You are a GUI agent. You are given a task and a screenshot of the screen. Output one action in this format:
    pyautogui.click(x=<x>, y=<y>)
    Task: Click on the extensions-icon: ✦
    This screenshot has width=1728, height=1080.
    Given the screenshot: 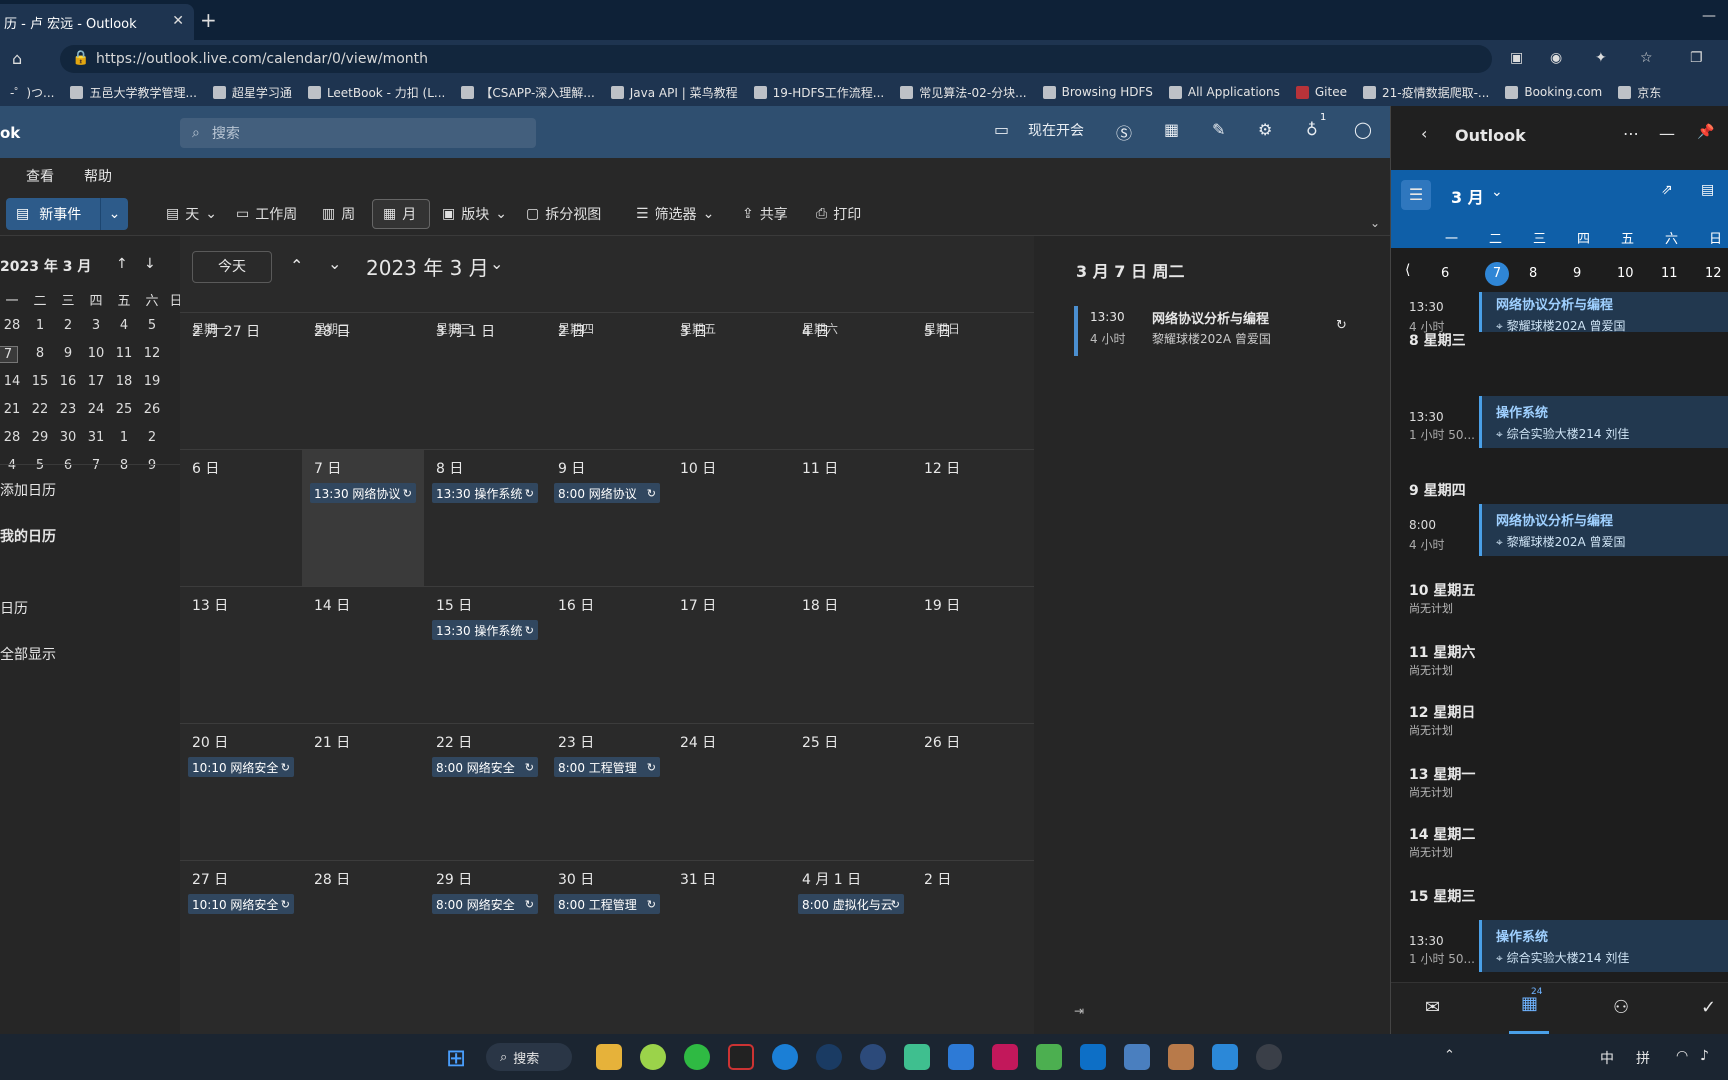 What is the action you would take?
    pyautogui.click(x=1601, y=58)
    